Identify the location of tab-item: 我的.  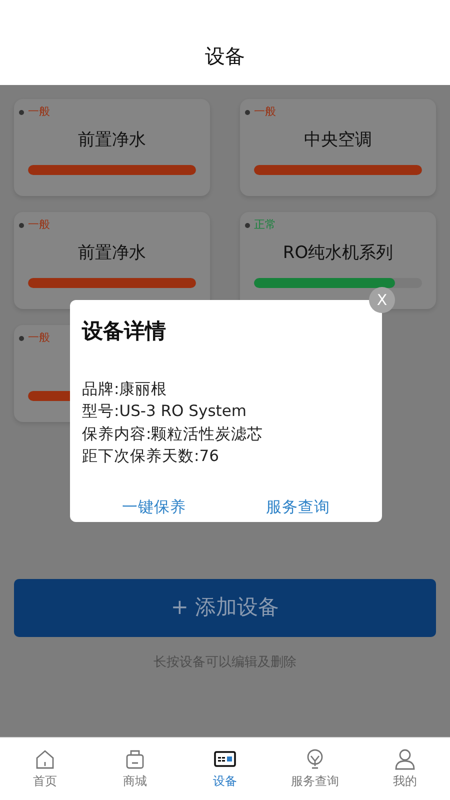
(405, 769).